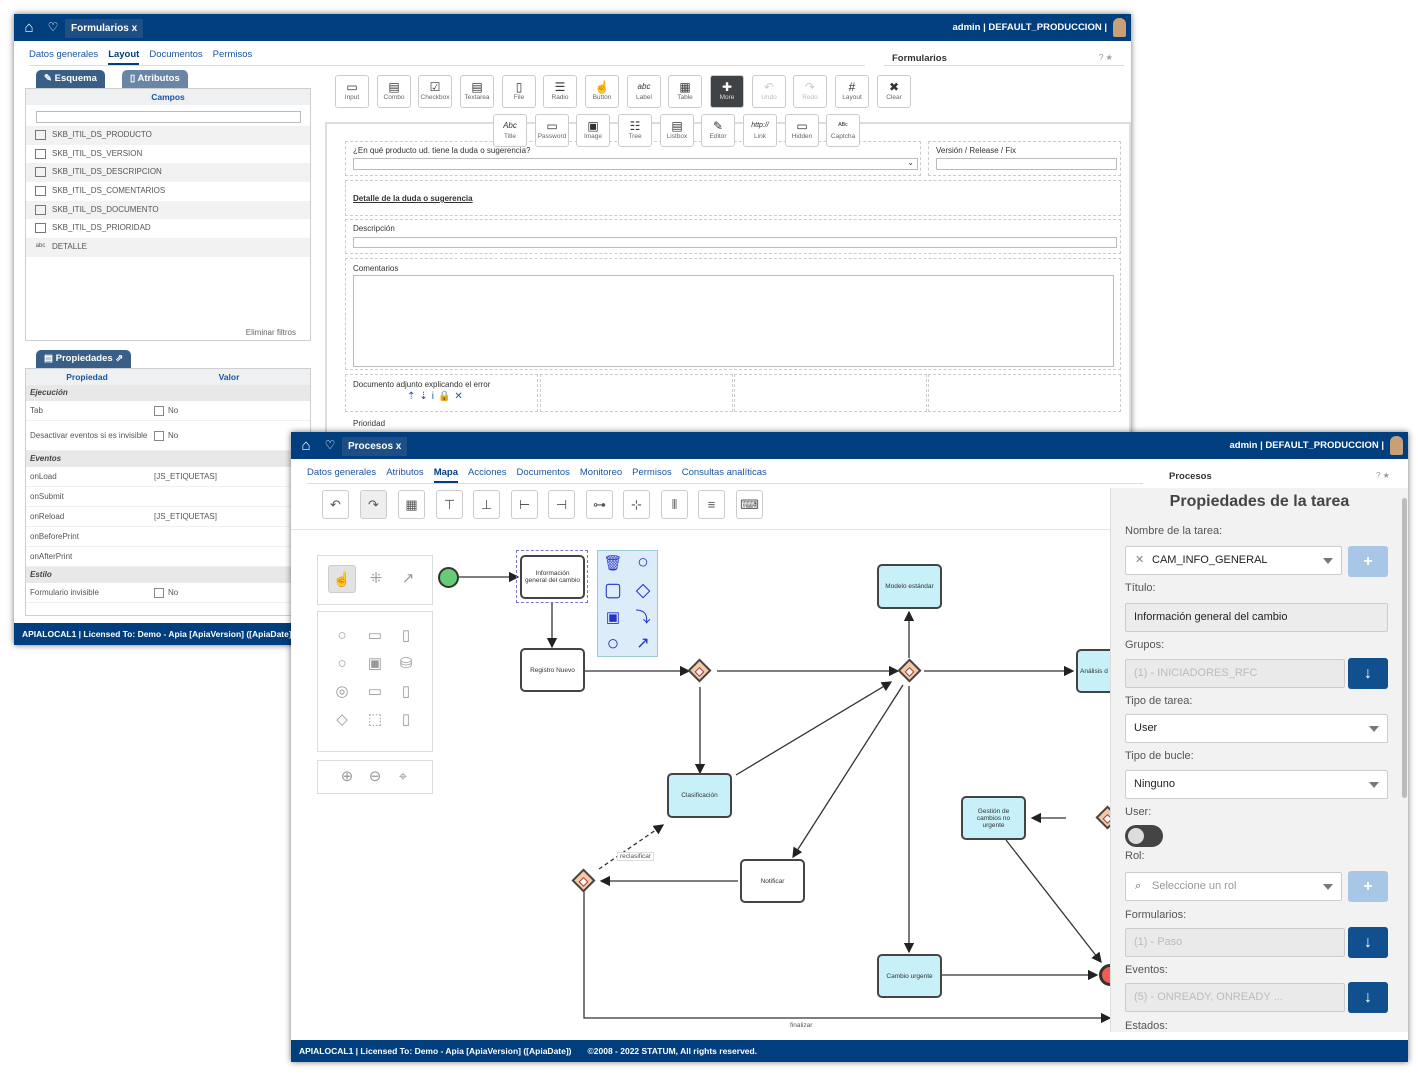  Describe the element at coordinates (718, 130) in the screenshot. I see `editor-button: ✎ Editor` at that location.